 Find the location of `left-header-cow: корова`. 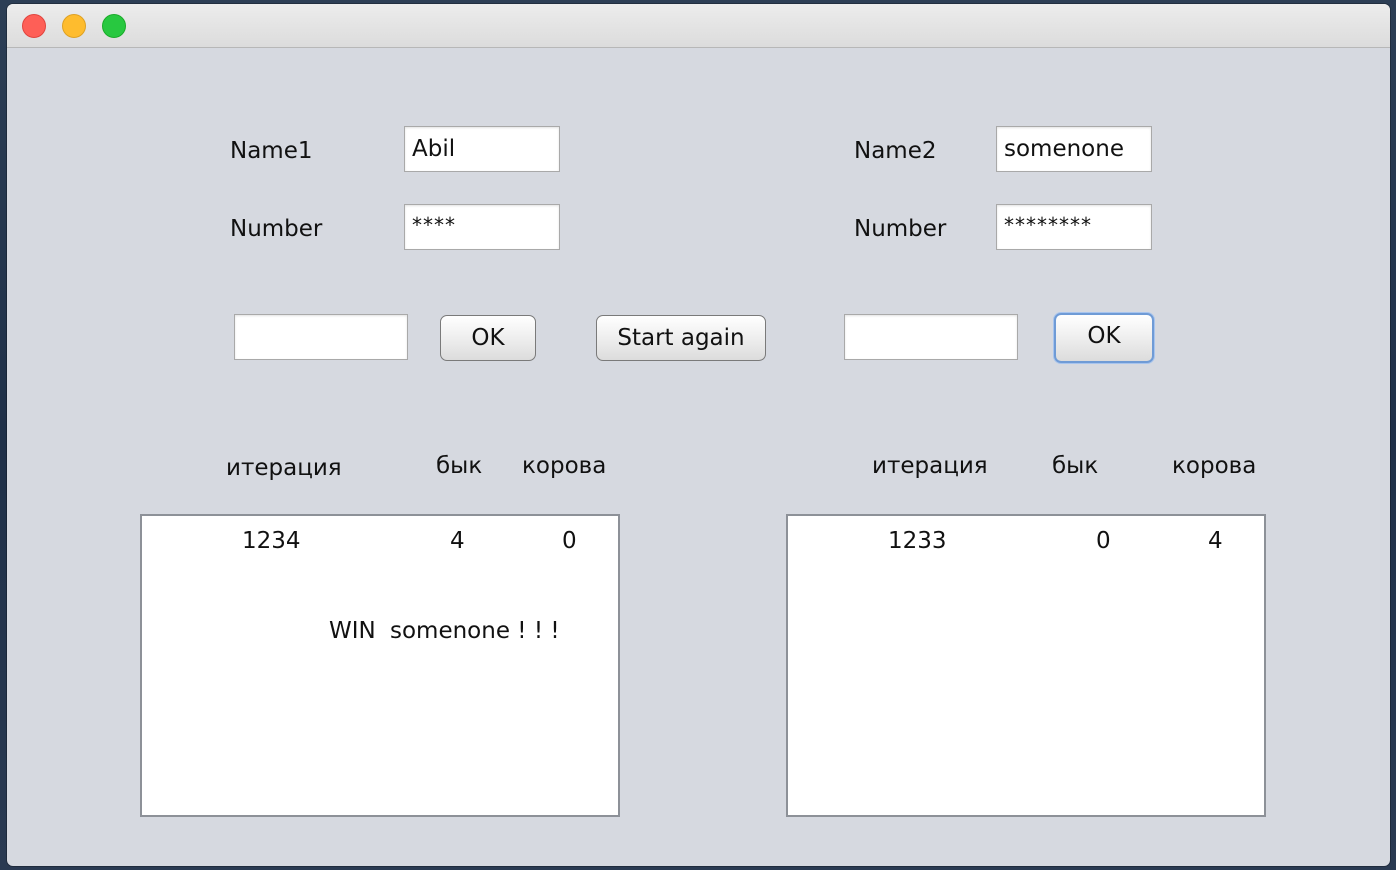

left-header-cow: корова is located at coordinates (564, 466).